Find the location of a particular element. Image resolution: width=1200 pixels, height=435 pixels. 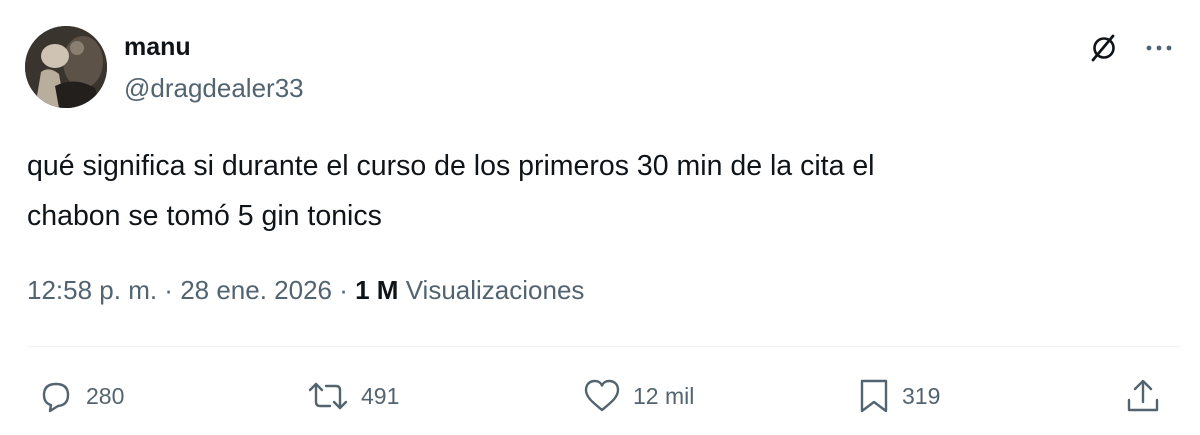

views-label: Visualizaciones is located at coordinates (495, 290).